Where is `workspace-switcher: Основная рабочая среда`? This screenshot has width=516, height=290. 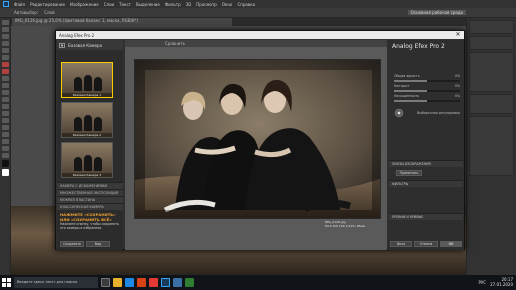 workspace-switcher: Основная рабочая среда is located at coordinates (436, 12).